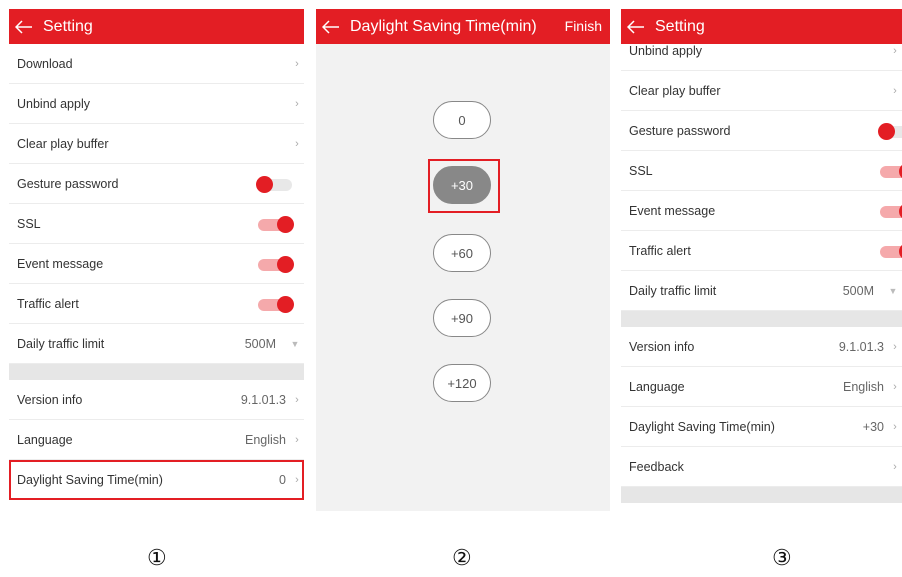 This screenshot has height=577, width=902. What do you see at coordinates (782, 557) in the screenshot?
I see `step-caption-3: ③` at bounding box center [782, 557].